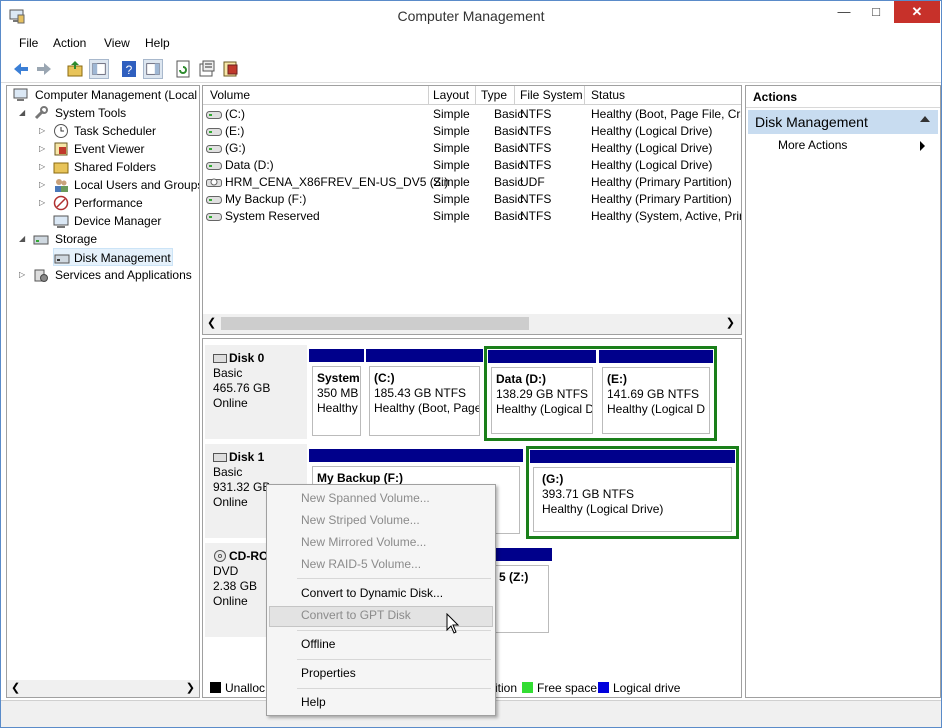 The height and width of the screenshot is (728, 942). What do you see at coordinates (471, 16) in the screenshot?
I see `window-title: Computer Management` at bounding box center [471, 16].